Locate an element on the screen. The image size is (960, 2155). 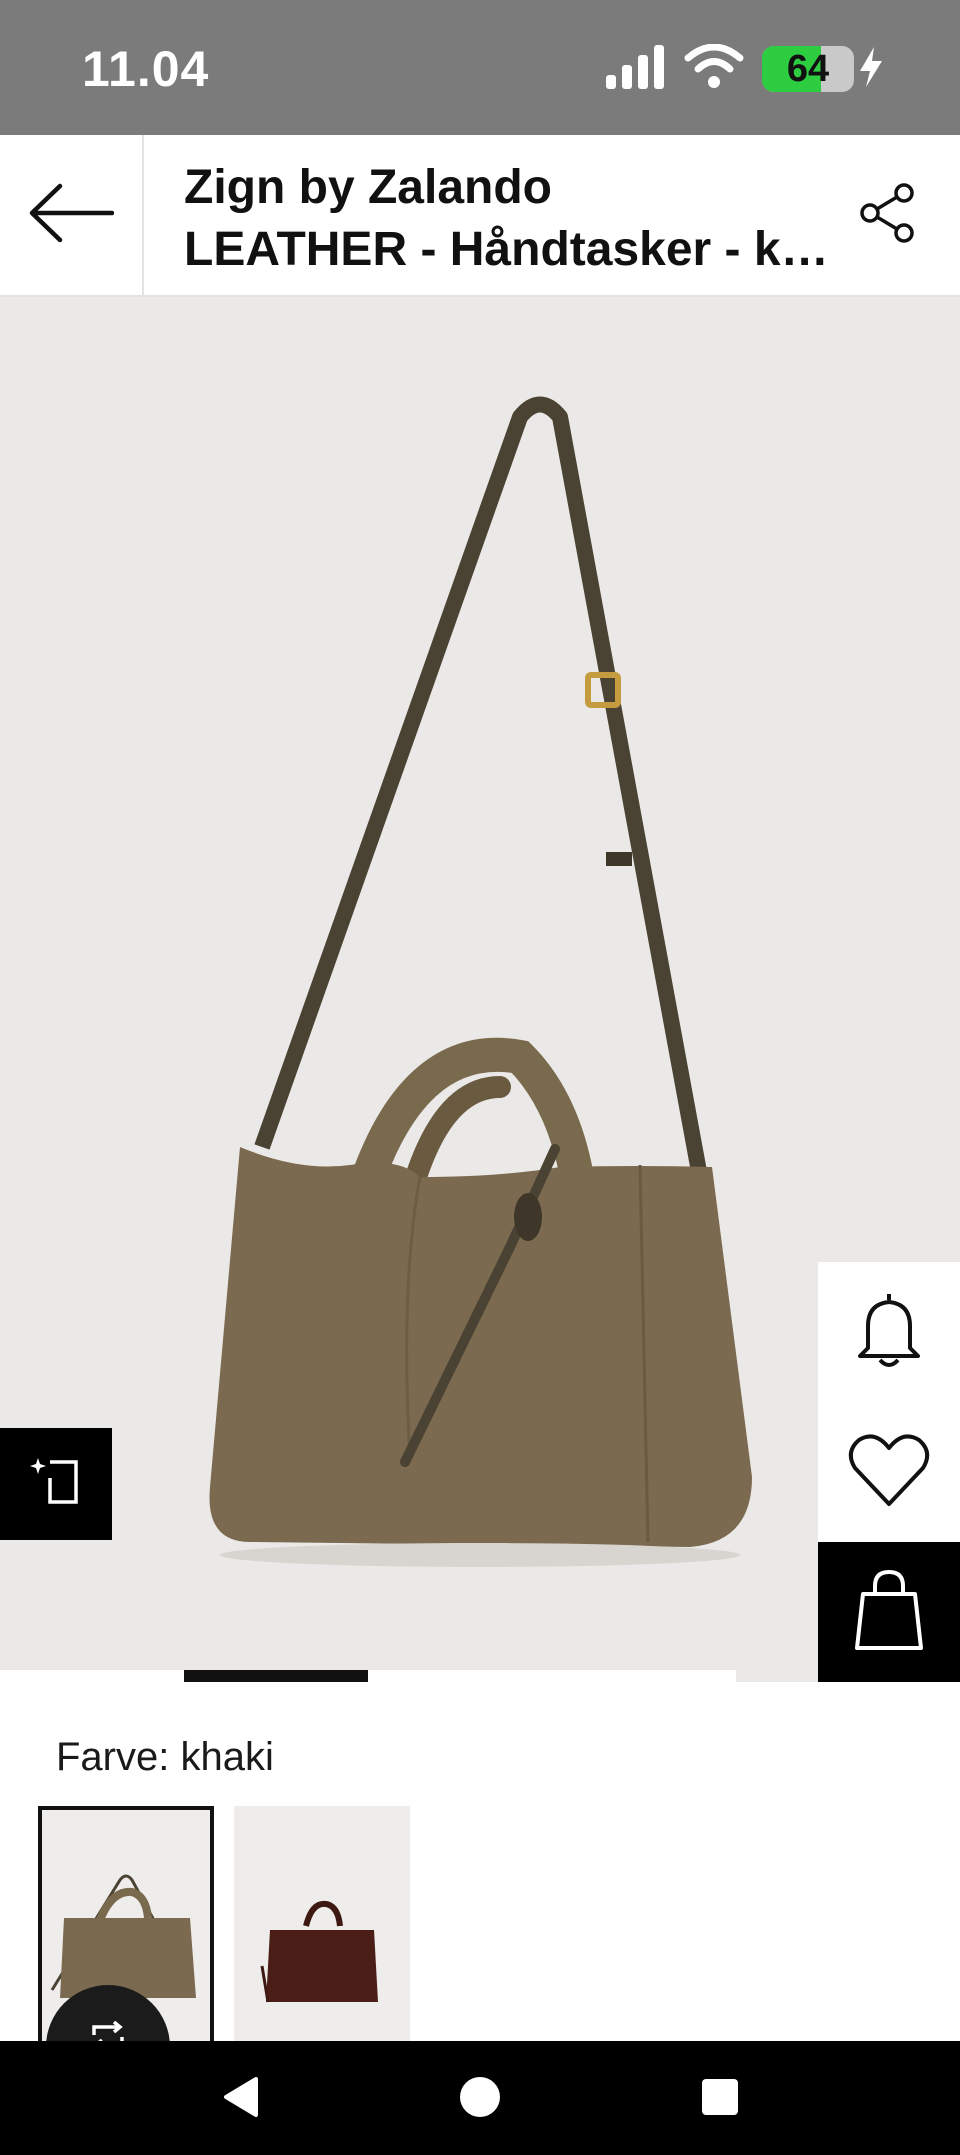
status-time: 11.04 is located at coordinates (146, 69).